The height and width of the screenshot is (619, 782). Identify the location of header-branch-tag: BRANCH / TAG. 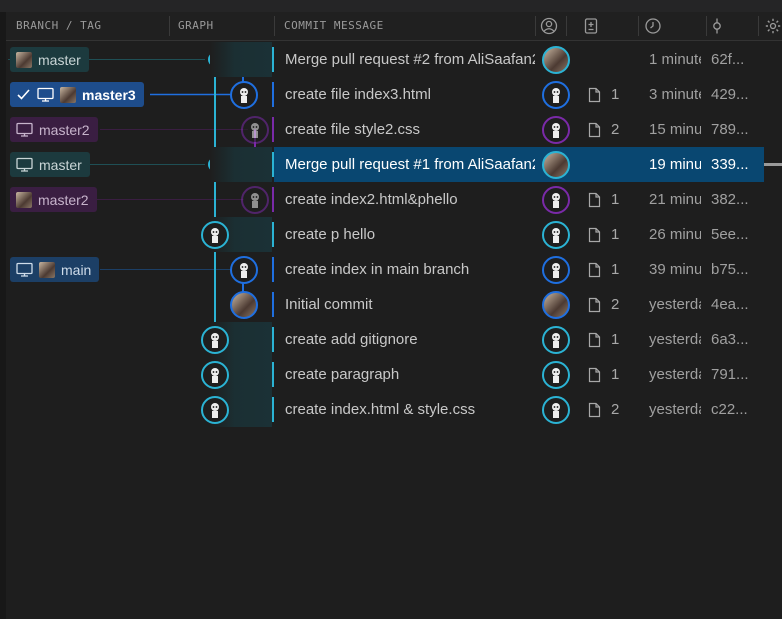
(58, 26).